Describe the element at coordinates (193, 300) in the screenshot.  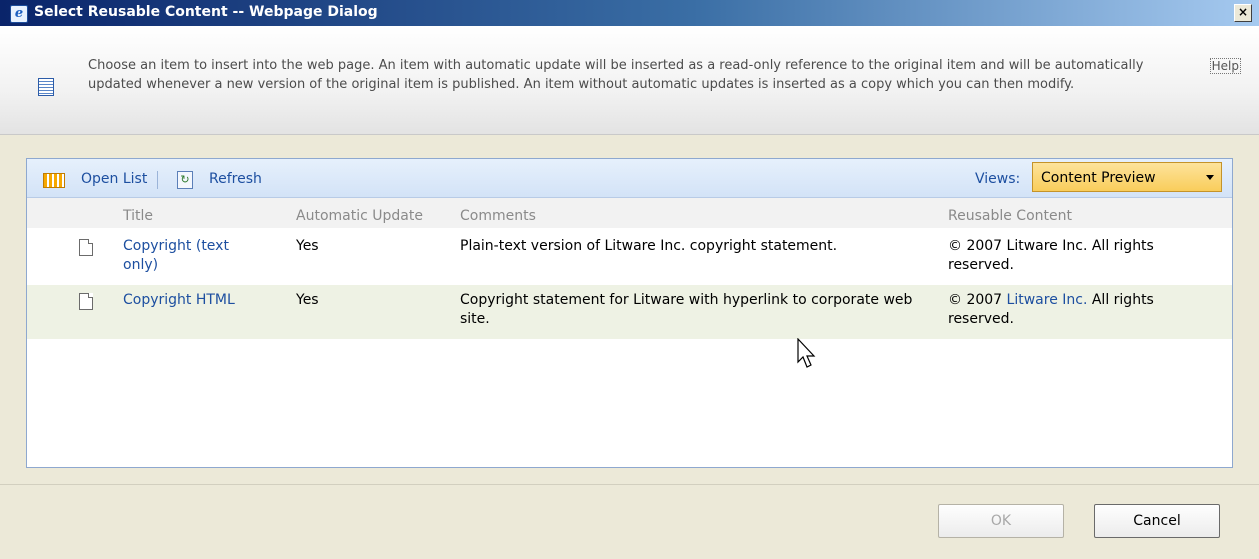
I see `row-title-link: Copyright HTML` at that location.